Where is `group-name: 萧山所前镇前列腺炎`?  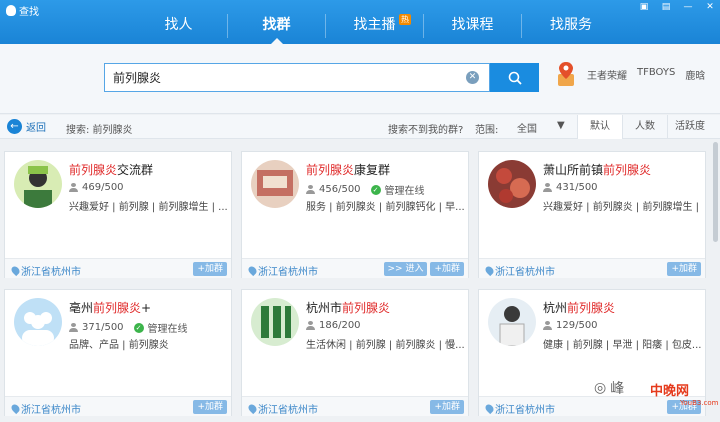
group-name: 萧山所前镇前列腺炎 is located at coordinates (597, 169).